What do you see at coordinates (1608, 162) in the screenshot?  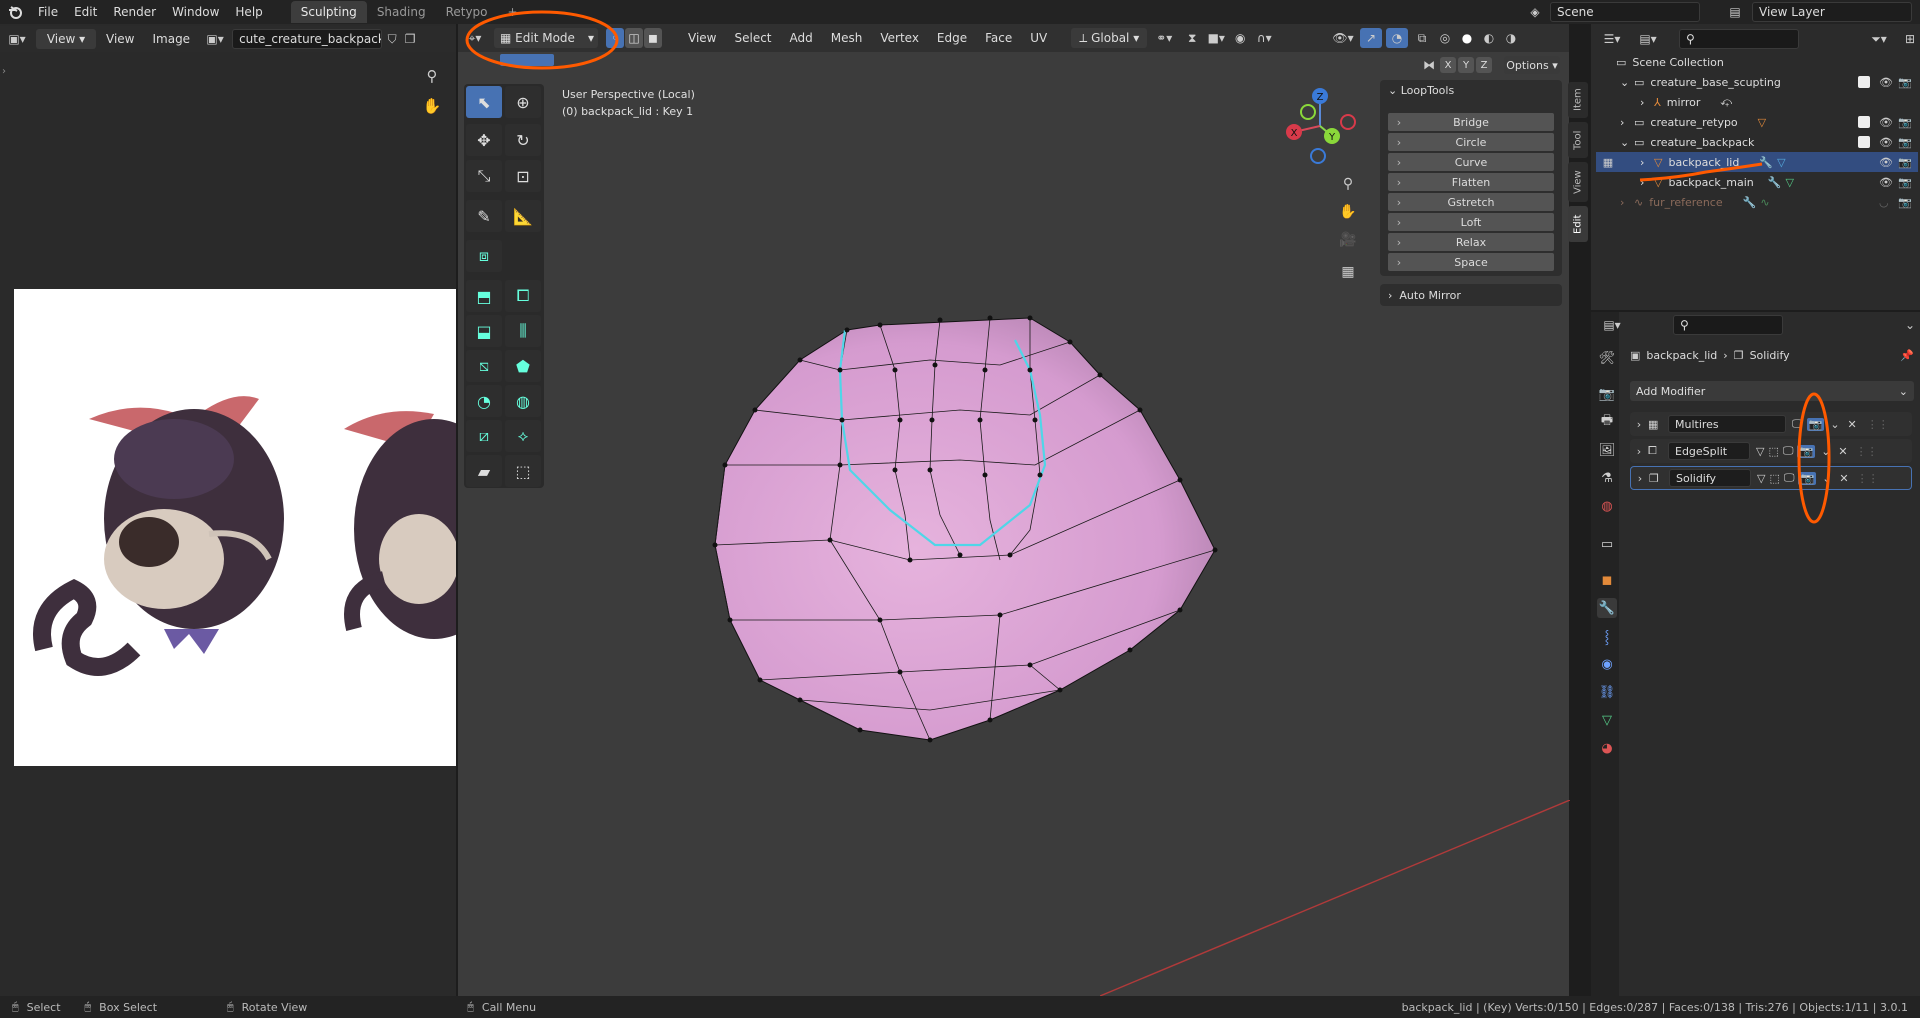 I see `edit-mode-indicator-icon: ▦` at bounding box center [1608, 162].